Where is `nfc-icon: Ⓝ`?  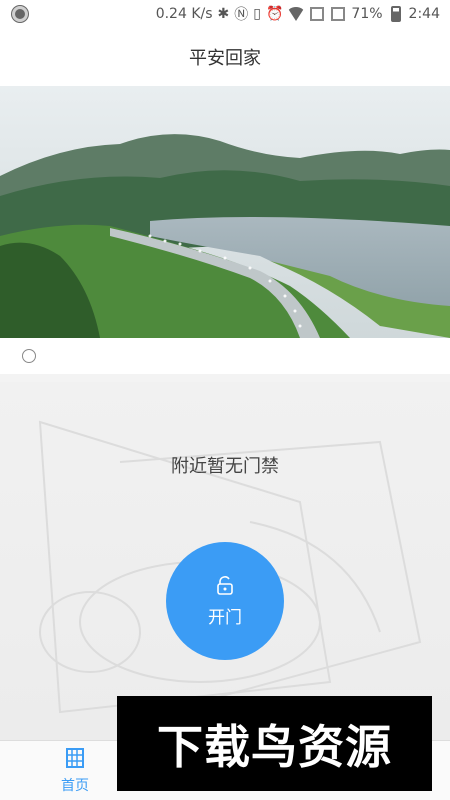 nfc-icon: Ⓝ is located at coordinates (241, 15).